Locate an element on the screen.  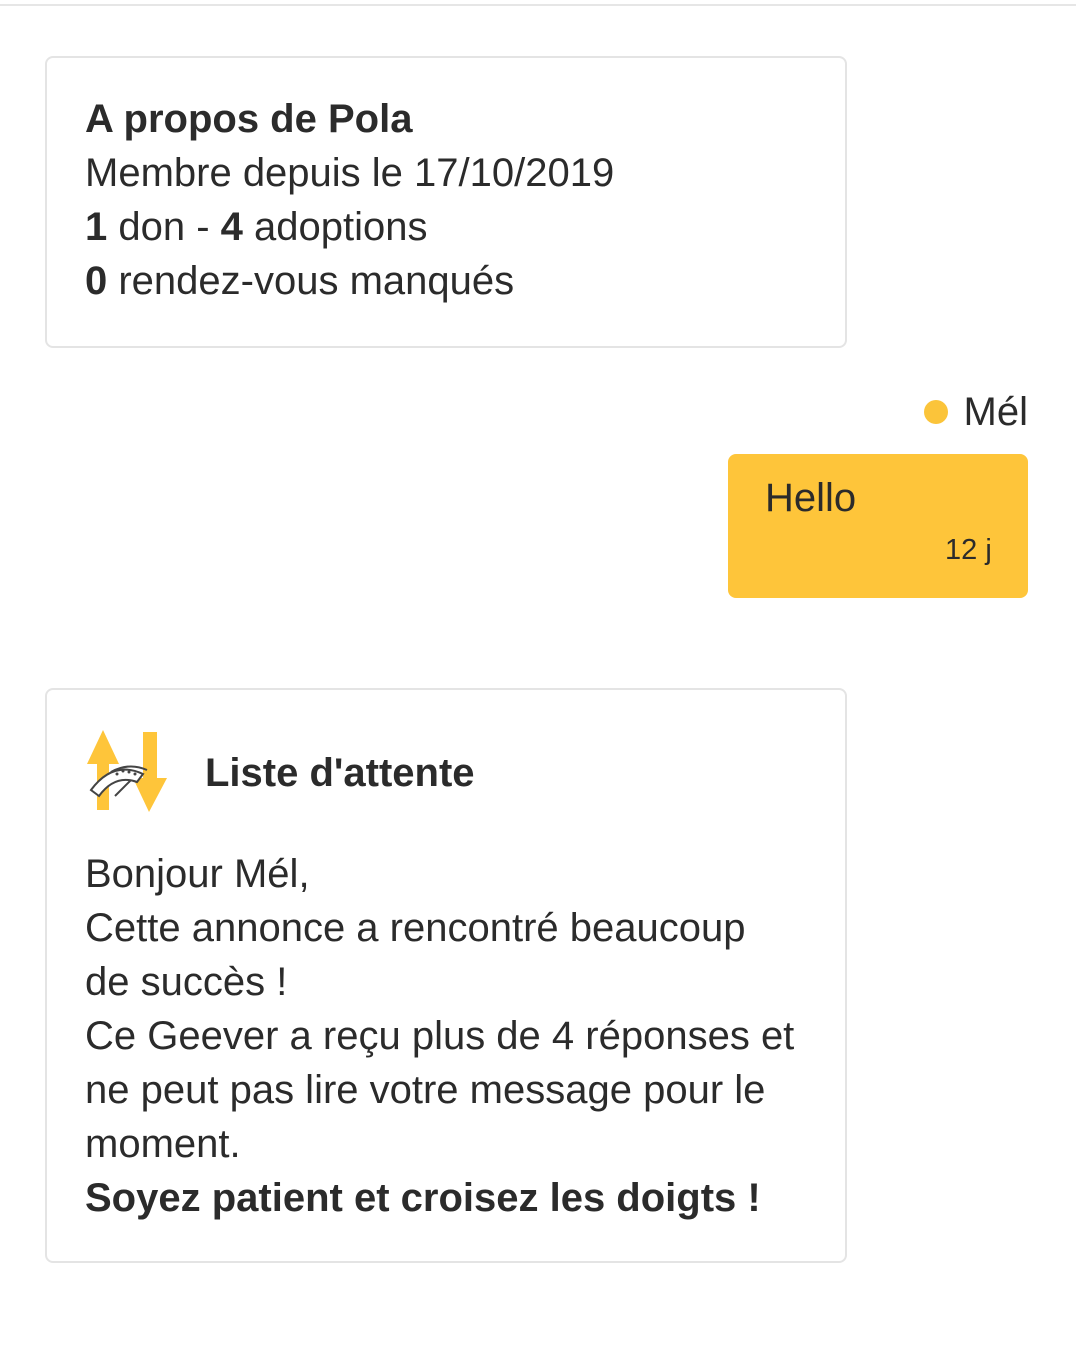
adoptions-label: adoptions is located at coordinates (335, 227).